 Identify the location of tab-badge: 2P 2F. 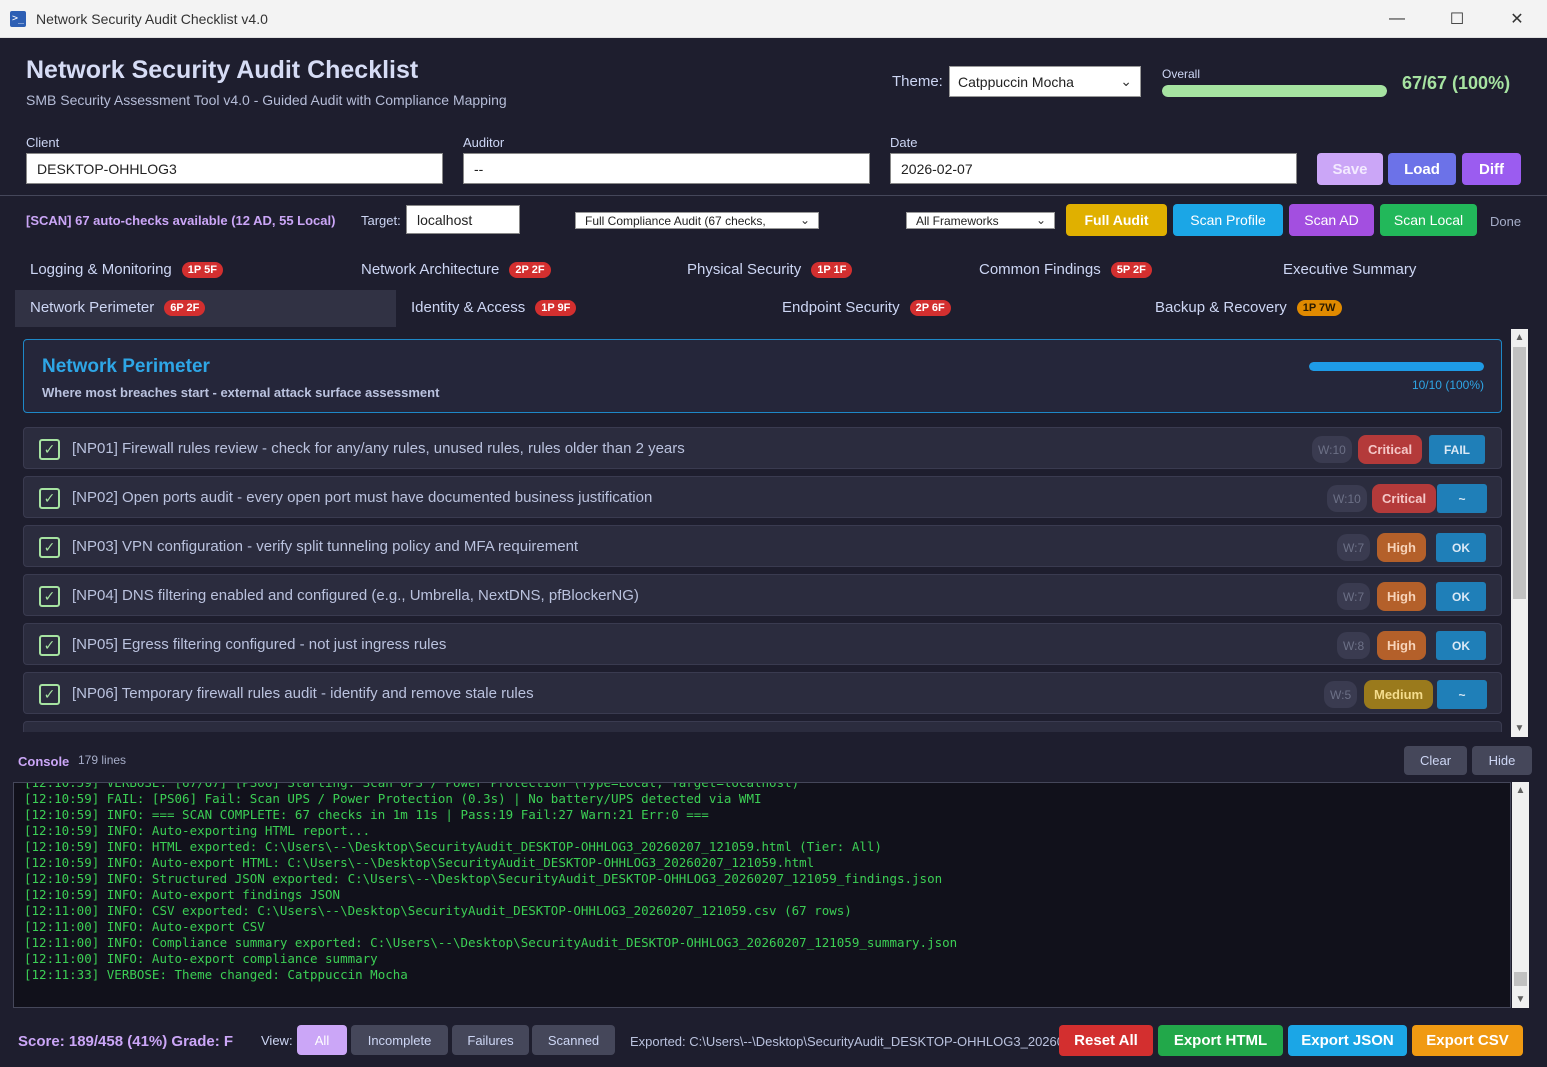
(530, 269).